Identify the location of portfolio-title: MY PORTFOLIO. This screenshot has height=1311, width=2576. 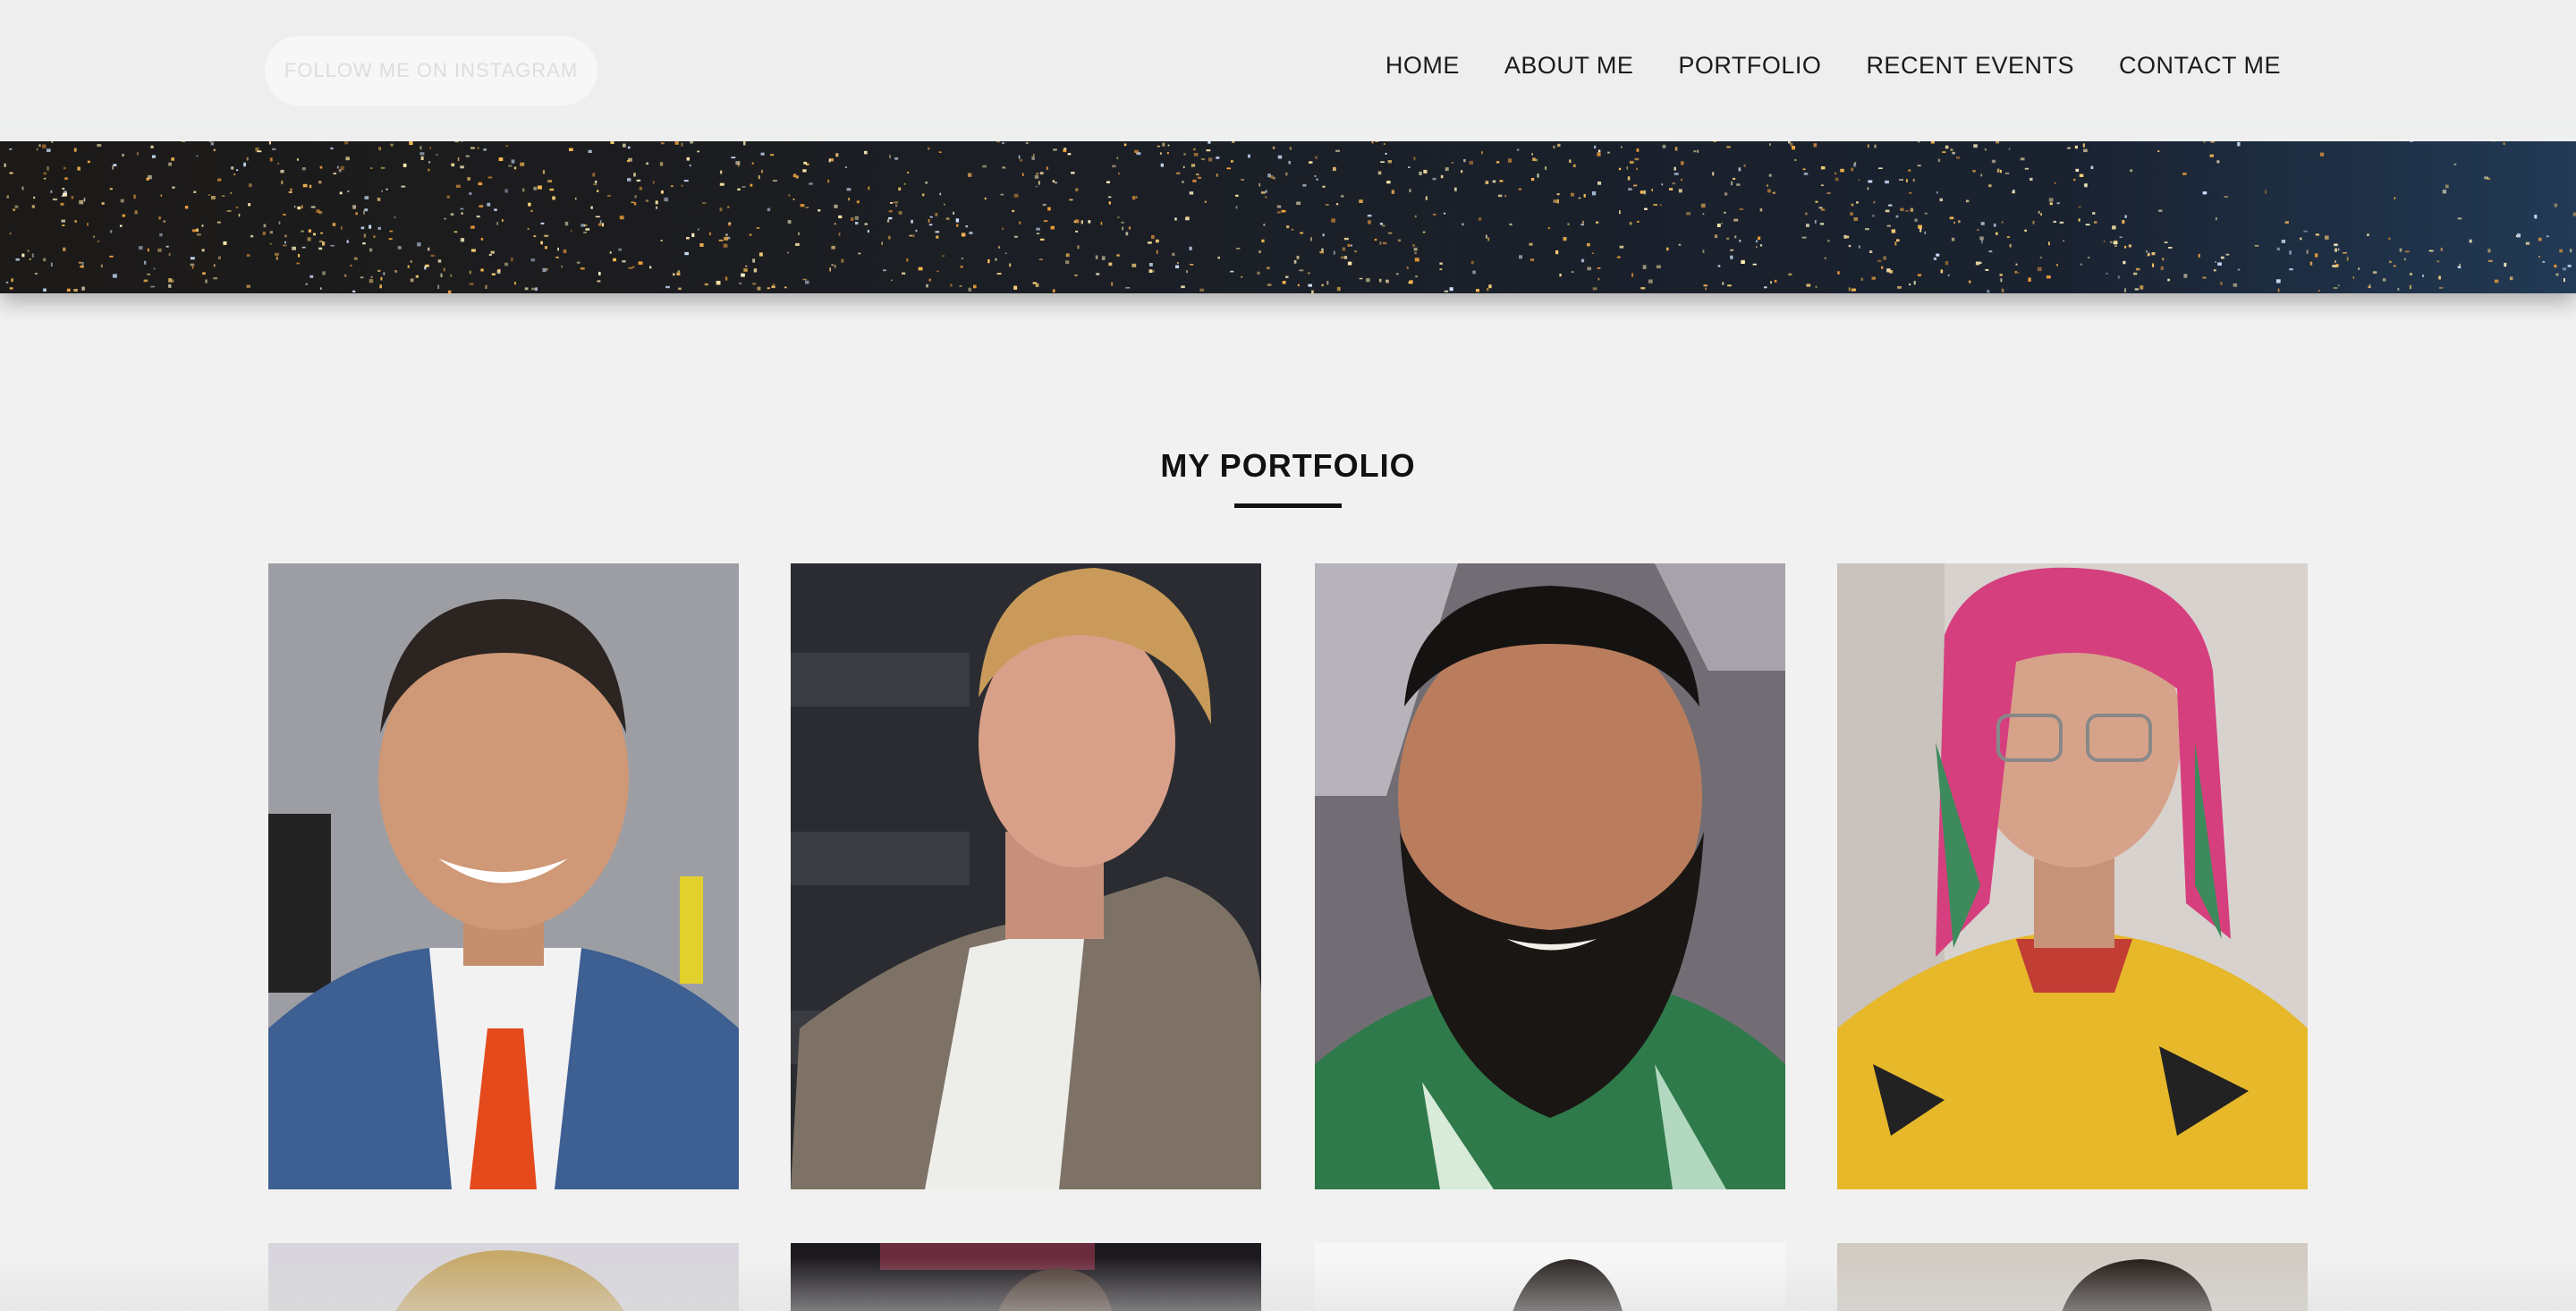
(1288, 466).